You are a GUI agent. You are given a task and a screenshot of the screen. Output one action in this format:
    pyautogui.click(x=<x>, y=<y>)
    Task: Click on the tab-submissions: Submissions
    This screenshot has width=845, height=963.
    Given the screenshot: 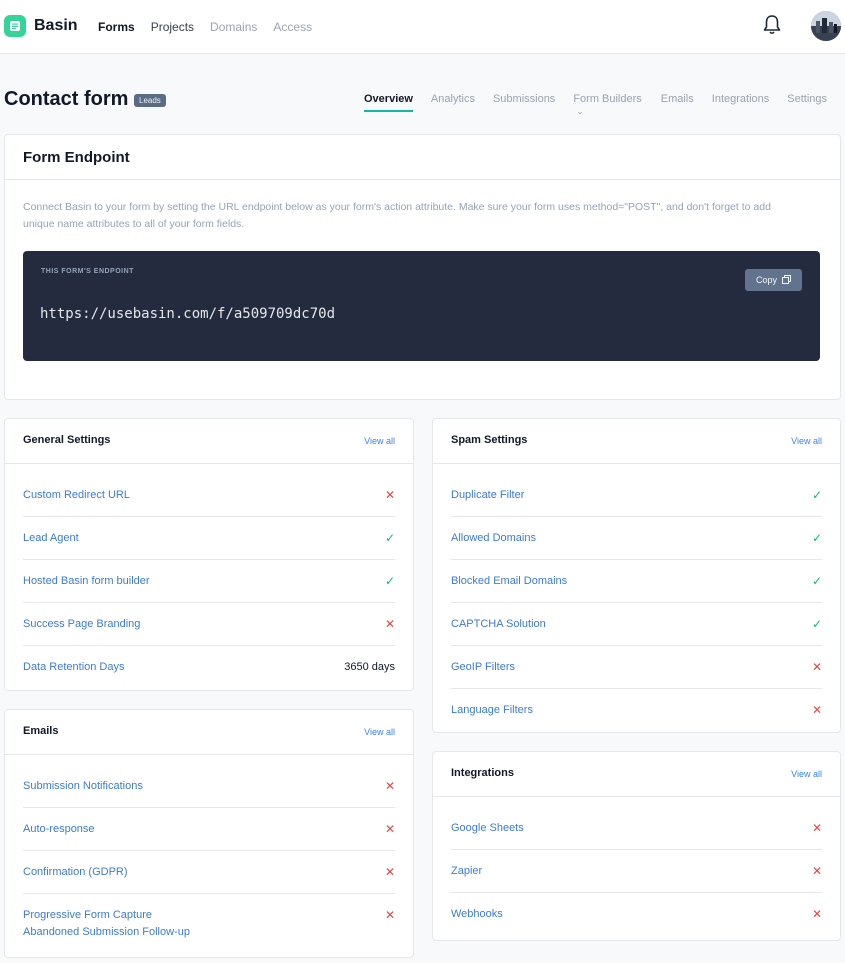 What is the action you would take?
    pyautogui.click(x=524, y=103)
    